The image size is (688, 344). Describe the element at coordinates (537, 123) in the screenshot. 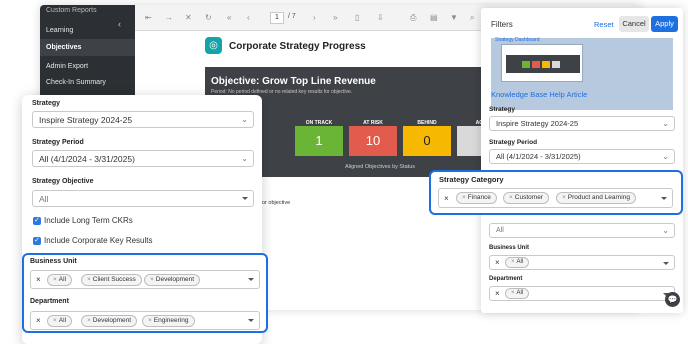

I see `right-strategy-value: Inspire Strategy 2024-25` at that location.